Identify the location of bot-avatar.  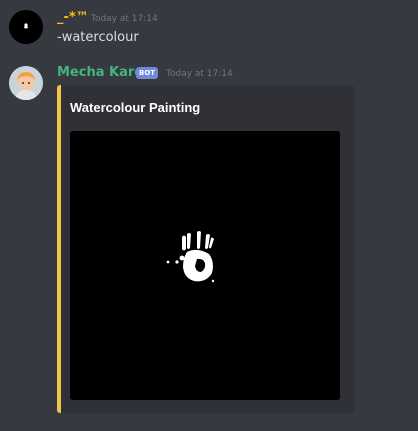
(26, 83).